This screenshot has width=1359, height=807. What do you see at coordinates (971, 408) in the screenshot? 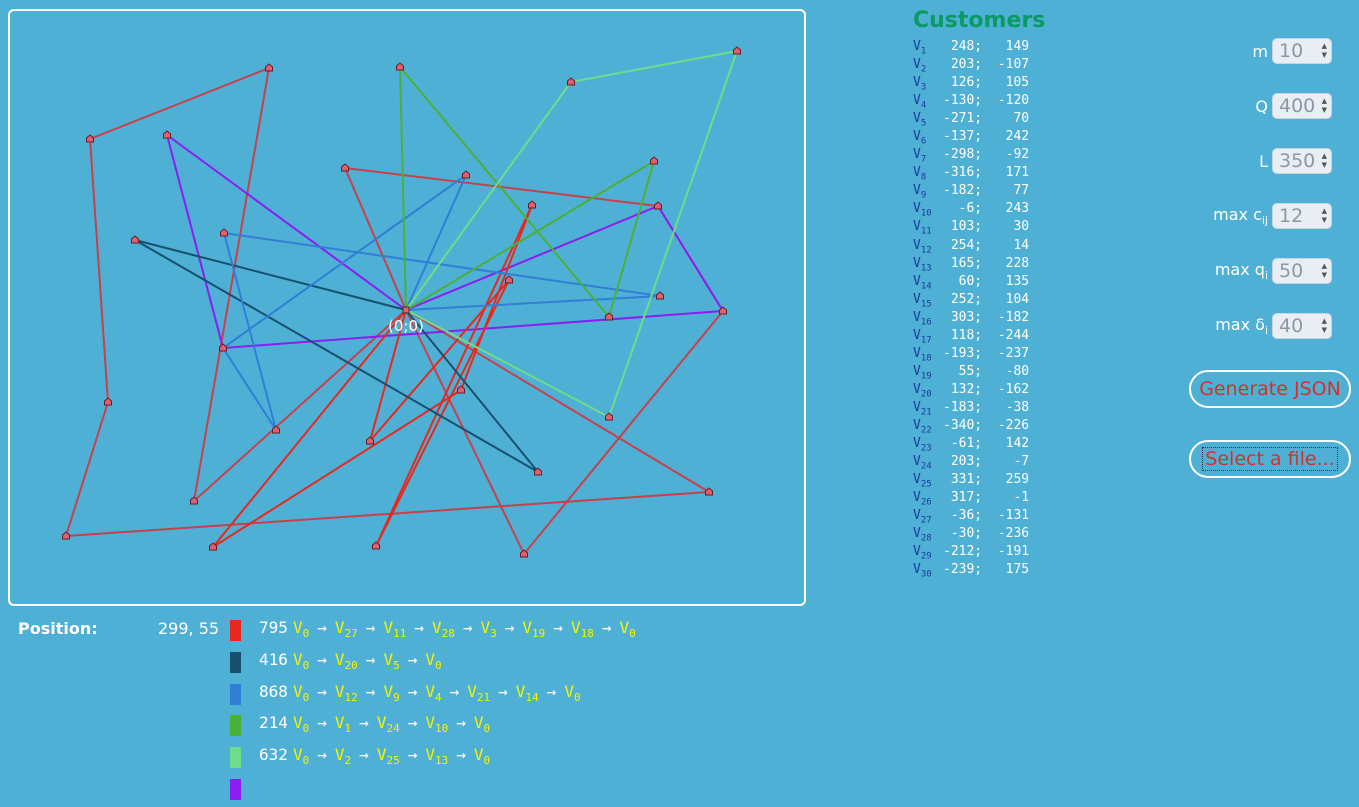
I see `customer-row: V21 -183; -38` at bounding box center [971, 408].